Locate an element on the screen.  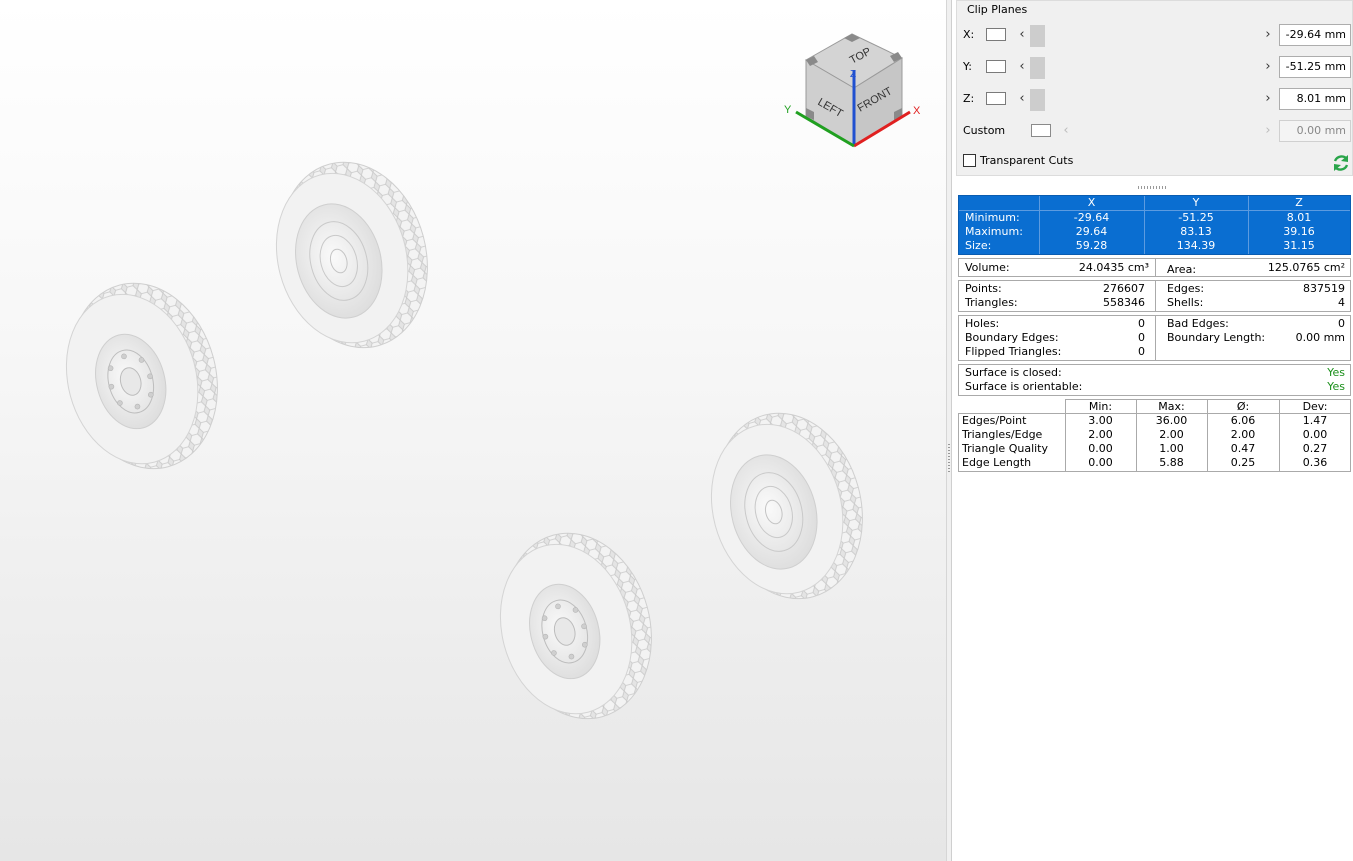
bbox-row-label: Minimum: is located at coordinates (992, 217).